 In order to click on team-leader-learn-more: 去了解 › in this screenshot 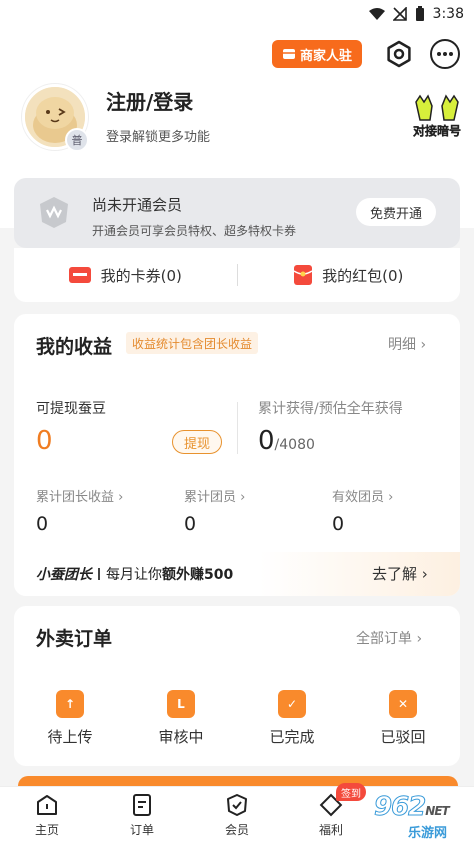, I will do `click(400, 573)`.